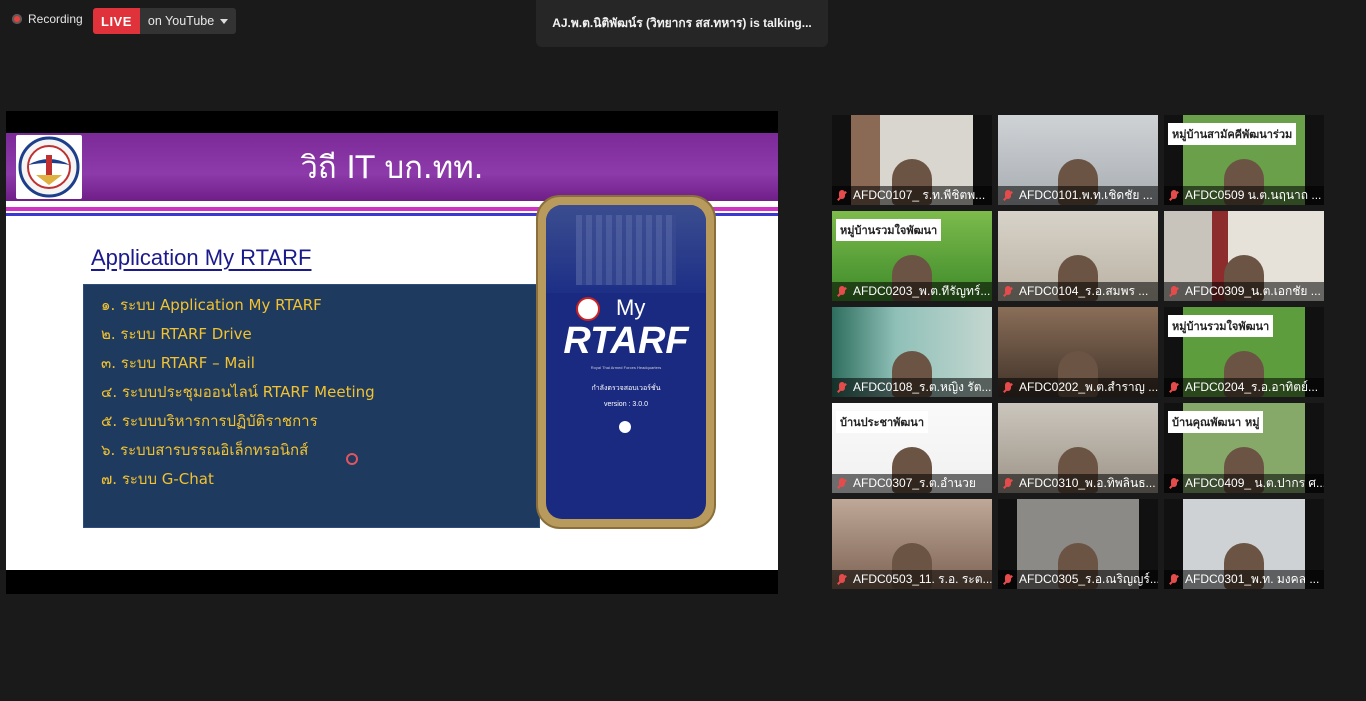 Image resolution: width=1366 pixels, height=701 pixels. I want to click on youtube-dropdown: on YouTube, so click(188, 21).